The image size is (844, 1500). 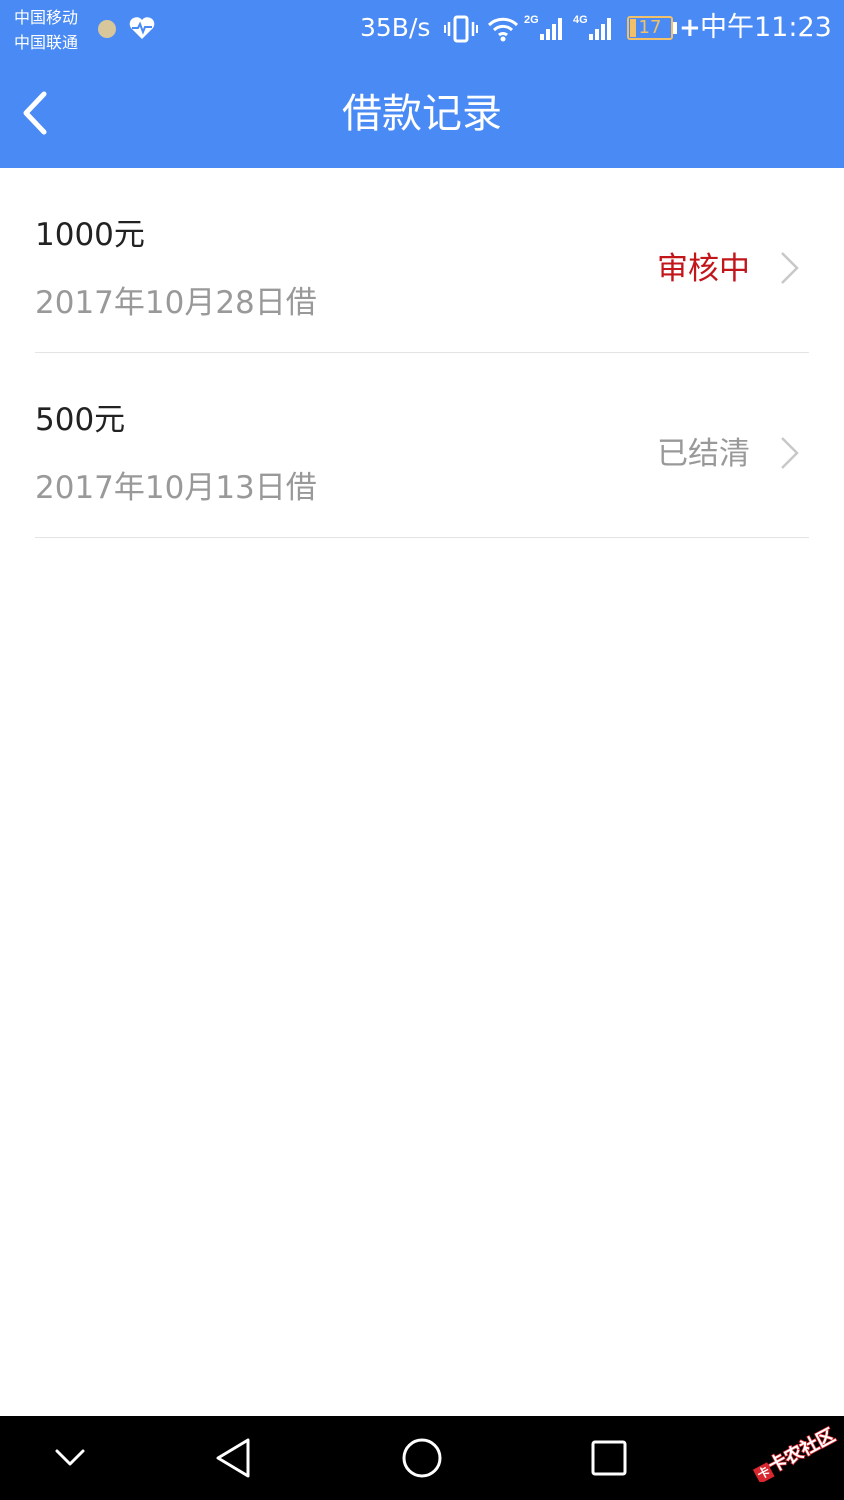 I want to click on vibrate-icon, so click(x=461, y=29).